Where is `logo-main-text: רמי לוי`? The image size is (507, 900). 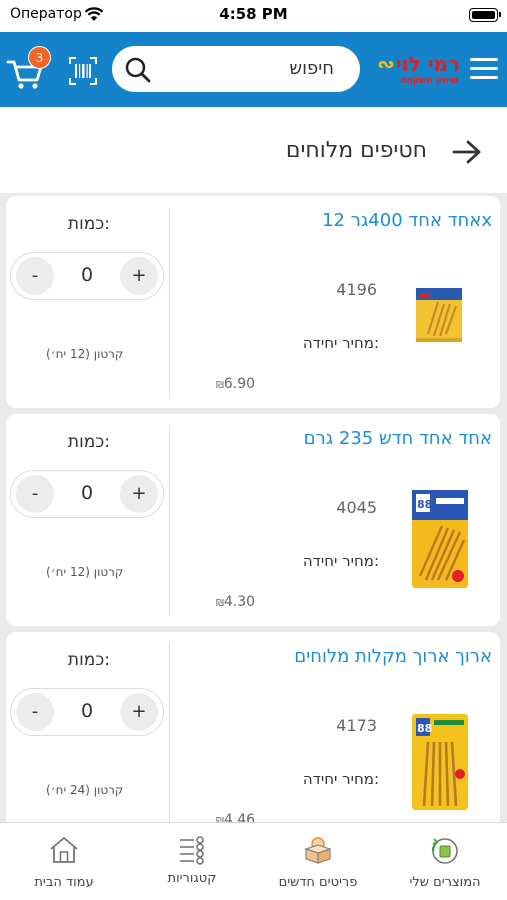 logo-main-text: רמי לוי is located at coordinates (427, 64).